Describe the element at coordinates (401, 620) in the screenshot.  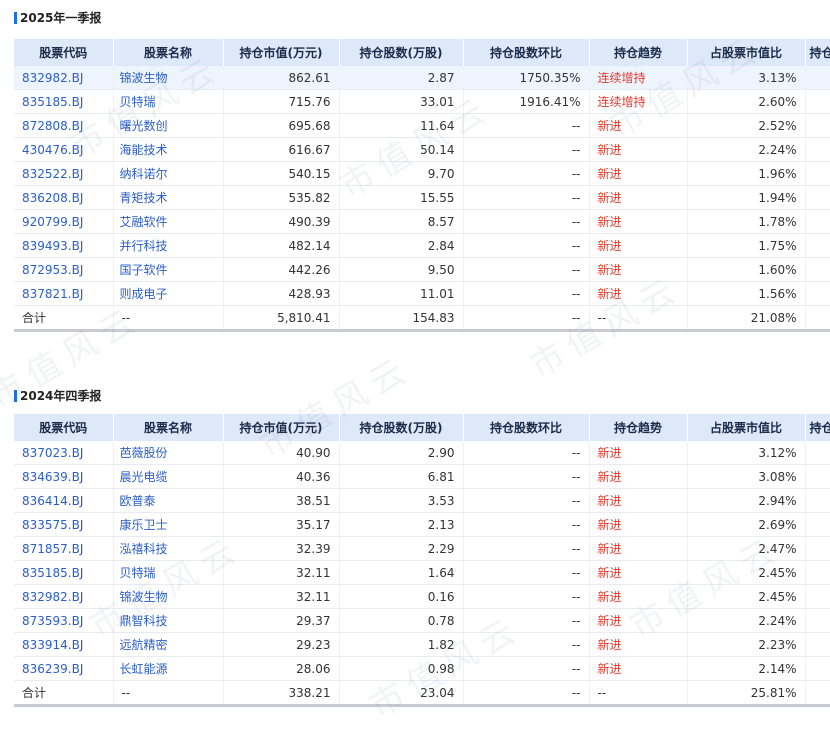
I see `holding-shares: 0.78` at that location.